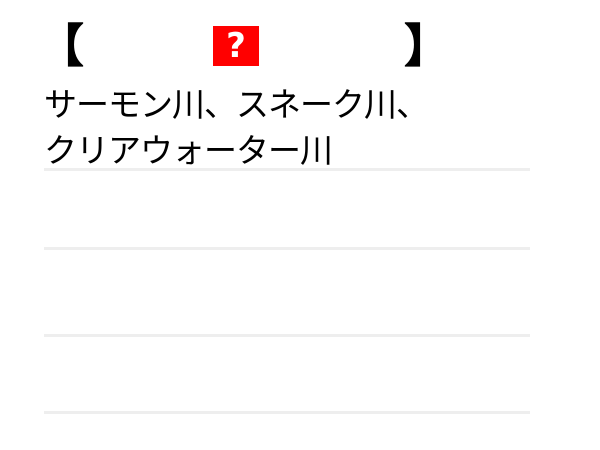  I want to click on question-header: 【 ? 】, so click(244, 48).